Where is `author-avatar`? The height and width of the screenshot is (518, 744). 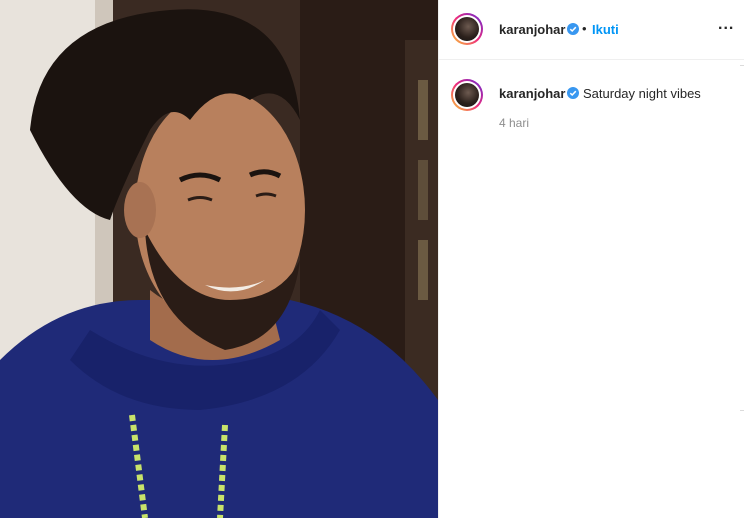
author-avatar is located at coordinates (467, 29).